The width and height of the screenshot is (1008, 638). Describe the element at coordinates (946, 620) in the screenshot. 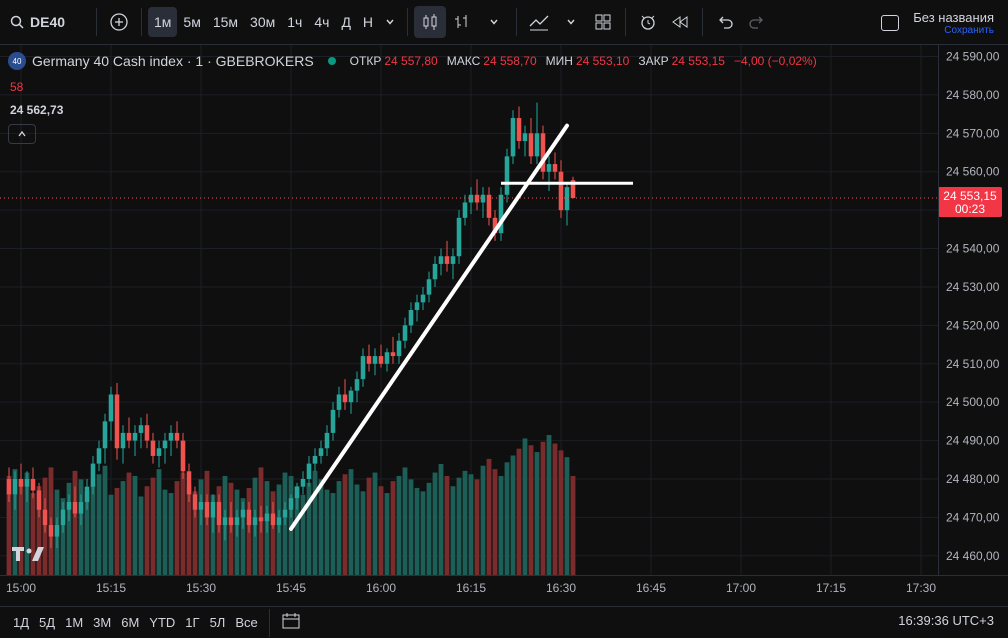

I see `clock-timezone: 16:39:36 UTC+3` at that location.